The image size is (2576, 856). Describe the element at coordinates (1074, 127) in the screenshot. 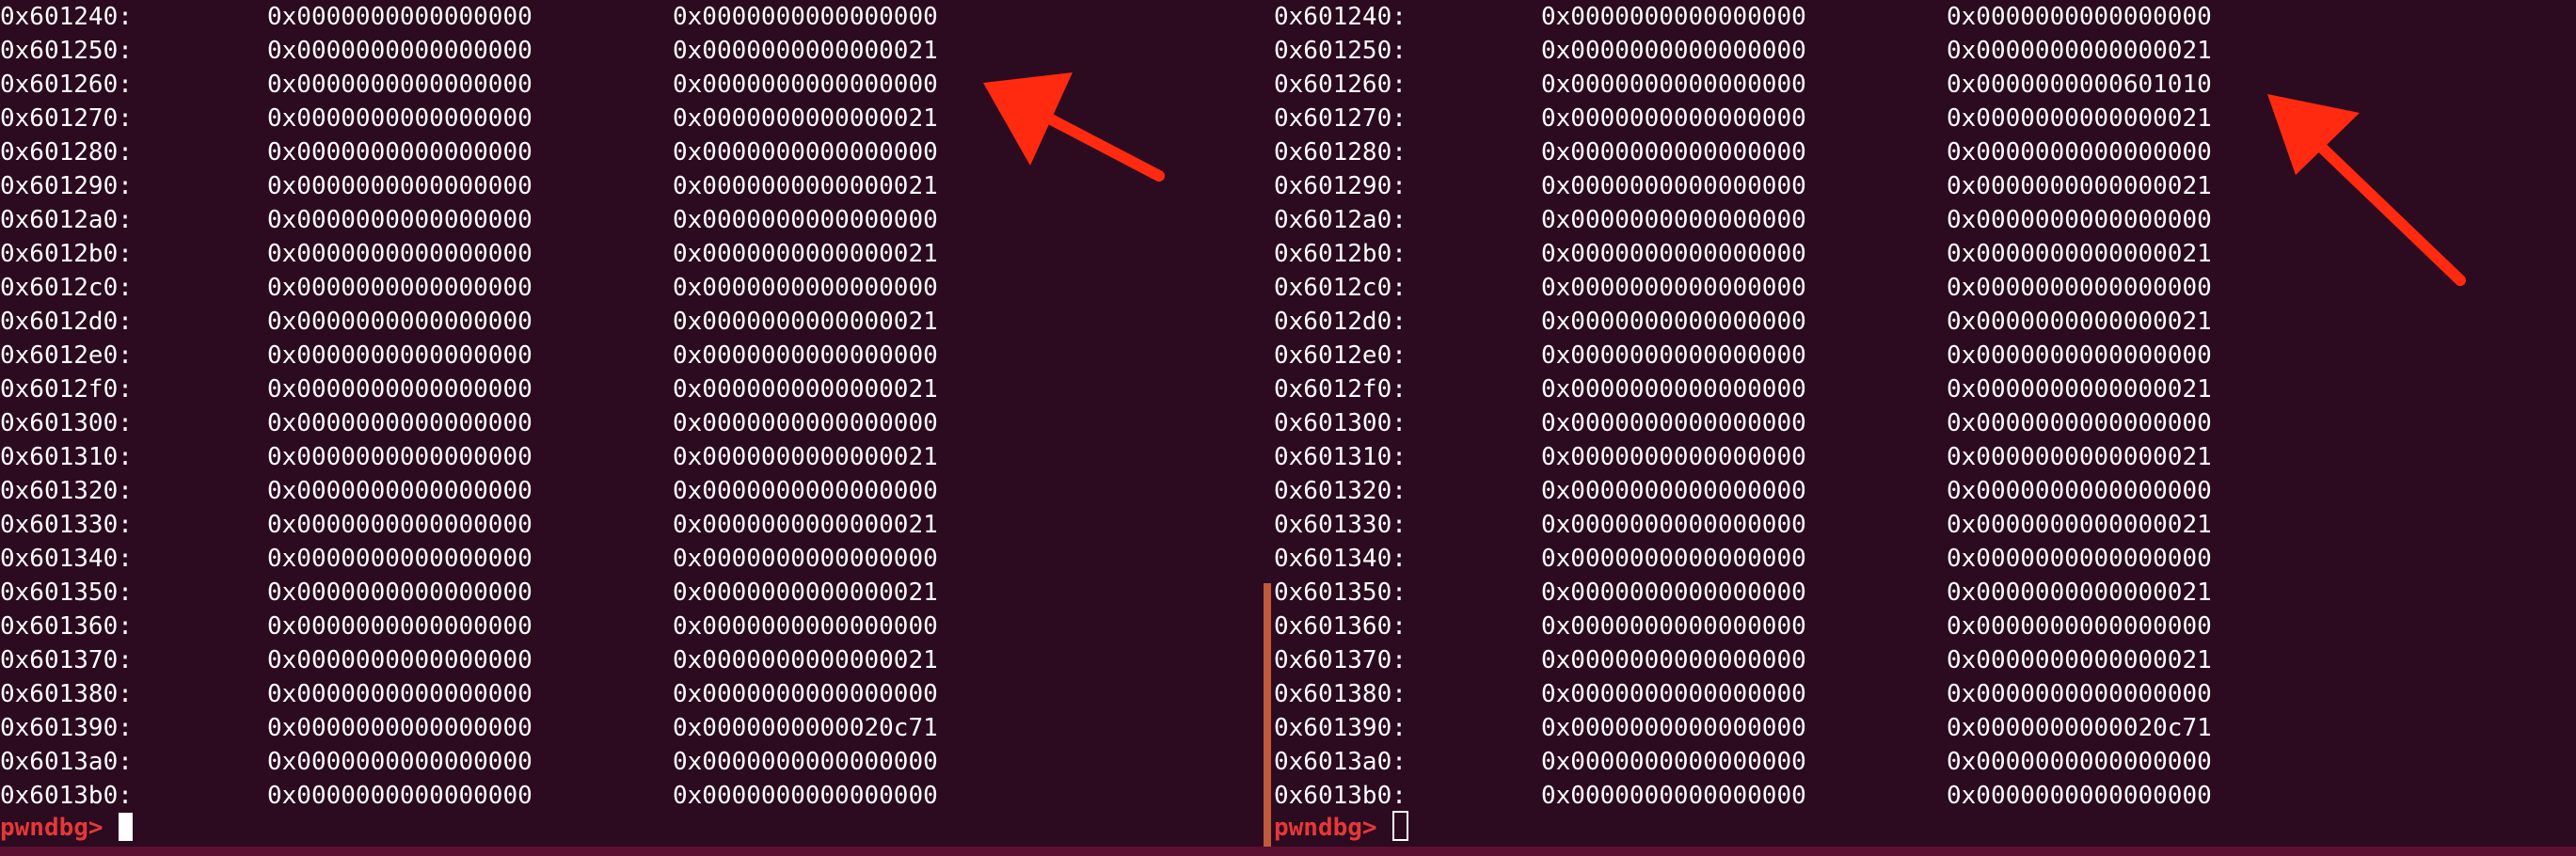

I see `left-arrow-icon` at that location.